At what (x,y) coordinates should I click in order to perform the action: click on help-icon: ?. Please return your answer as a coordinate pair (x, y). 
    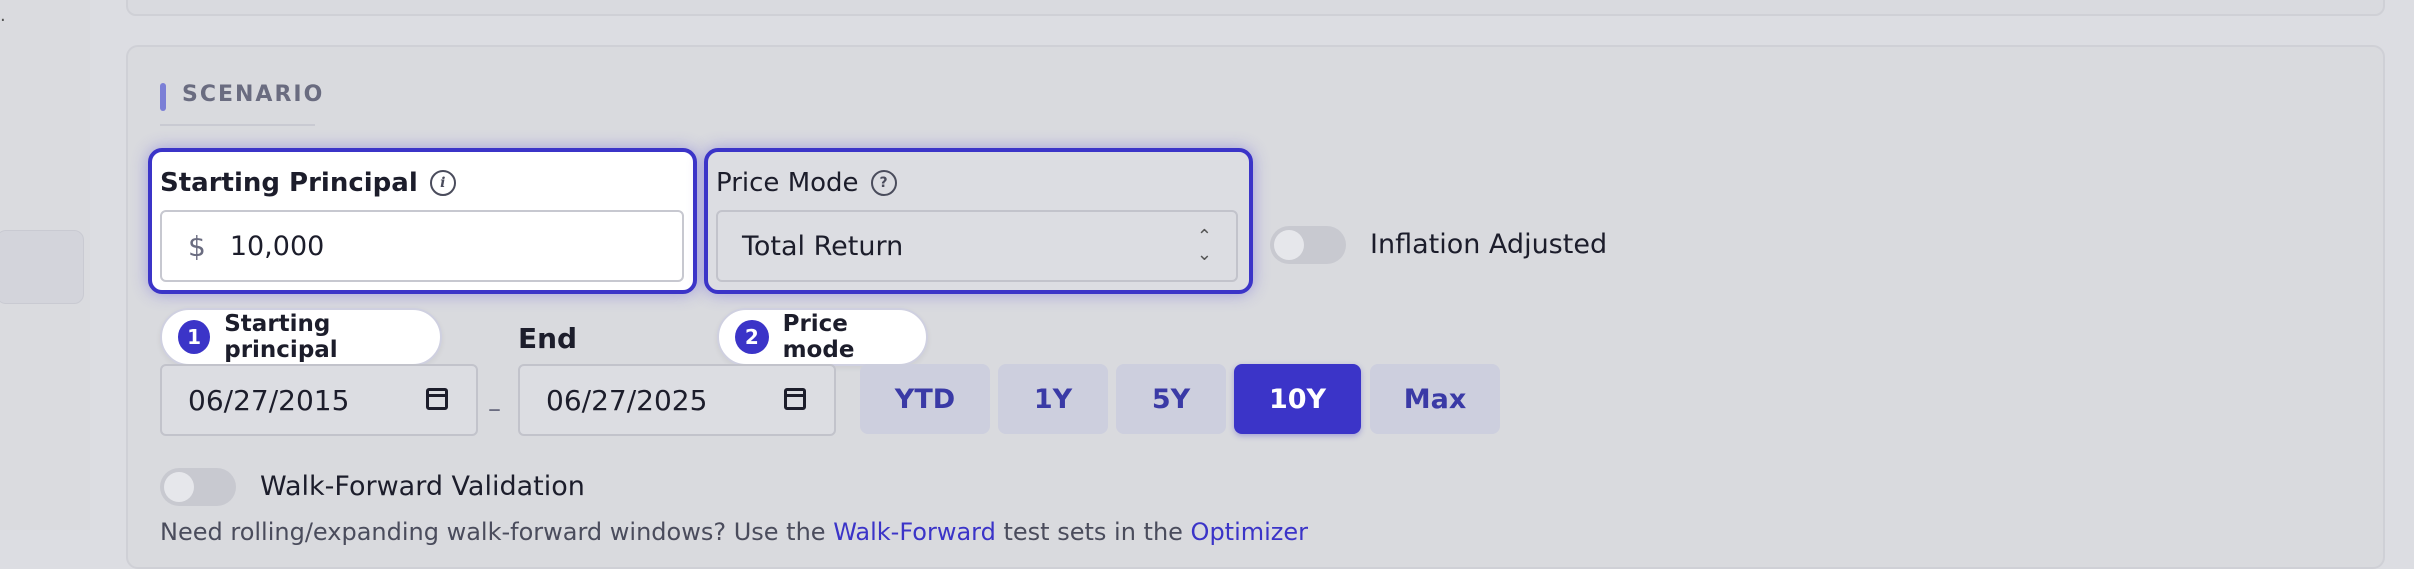
    Looking at the image, I should click on (883, 183).